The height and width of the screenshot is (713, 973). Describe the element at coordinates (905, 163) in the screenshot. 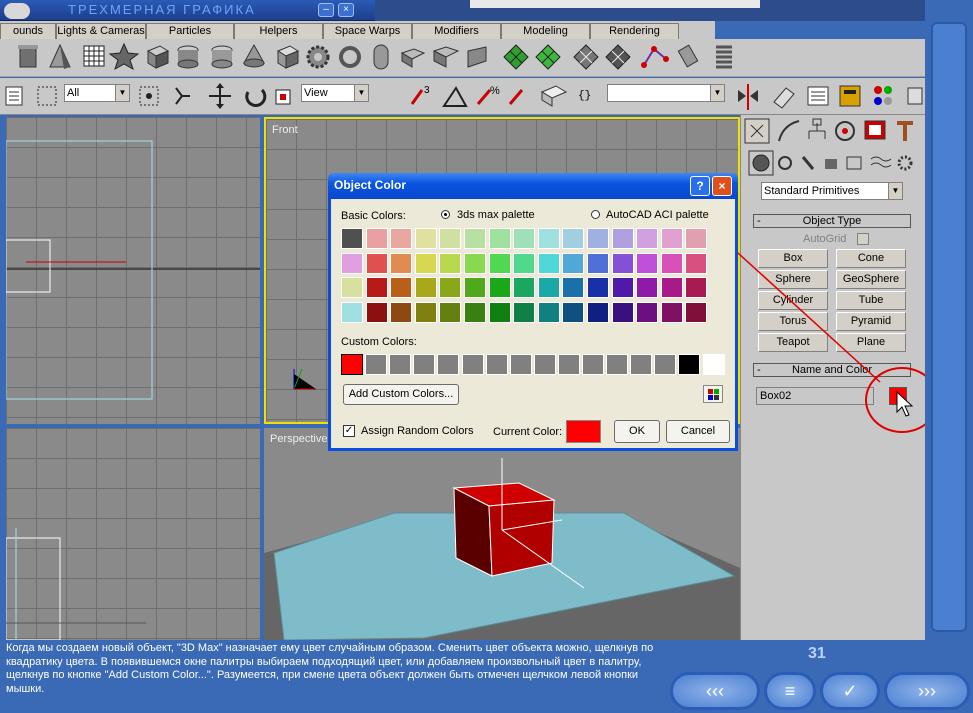

I see `systems-icon` at that location.